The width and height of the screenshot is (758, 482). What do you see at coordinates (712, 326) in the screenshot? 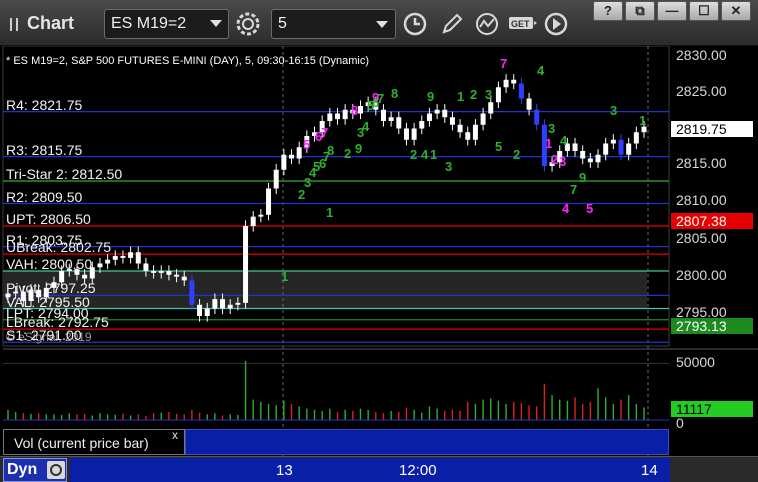
I see `lpt-price-tag: 2793.13` at bounding box center [712, 326].